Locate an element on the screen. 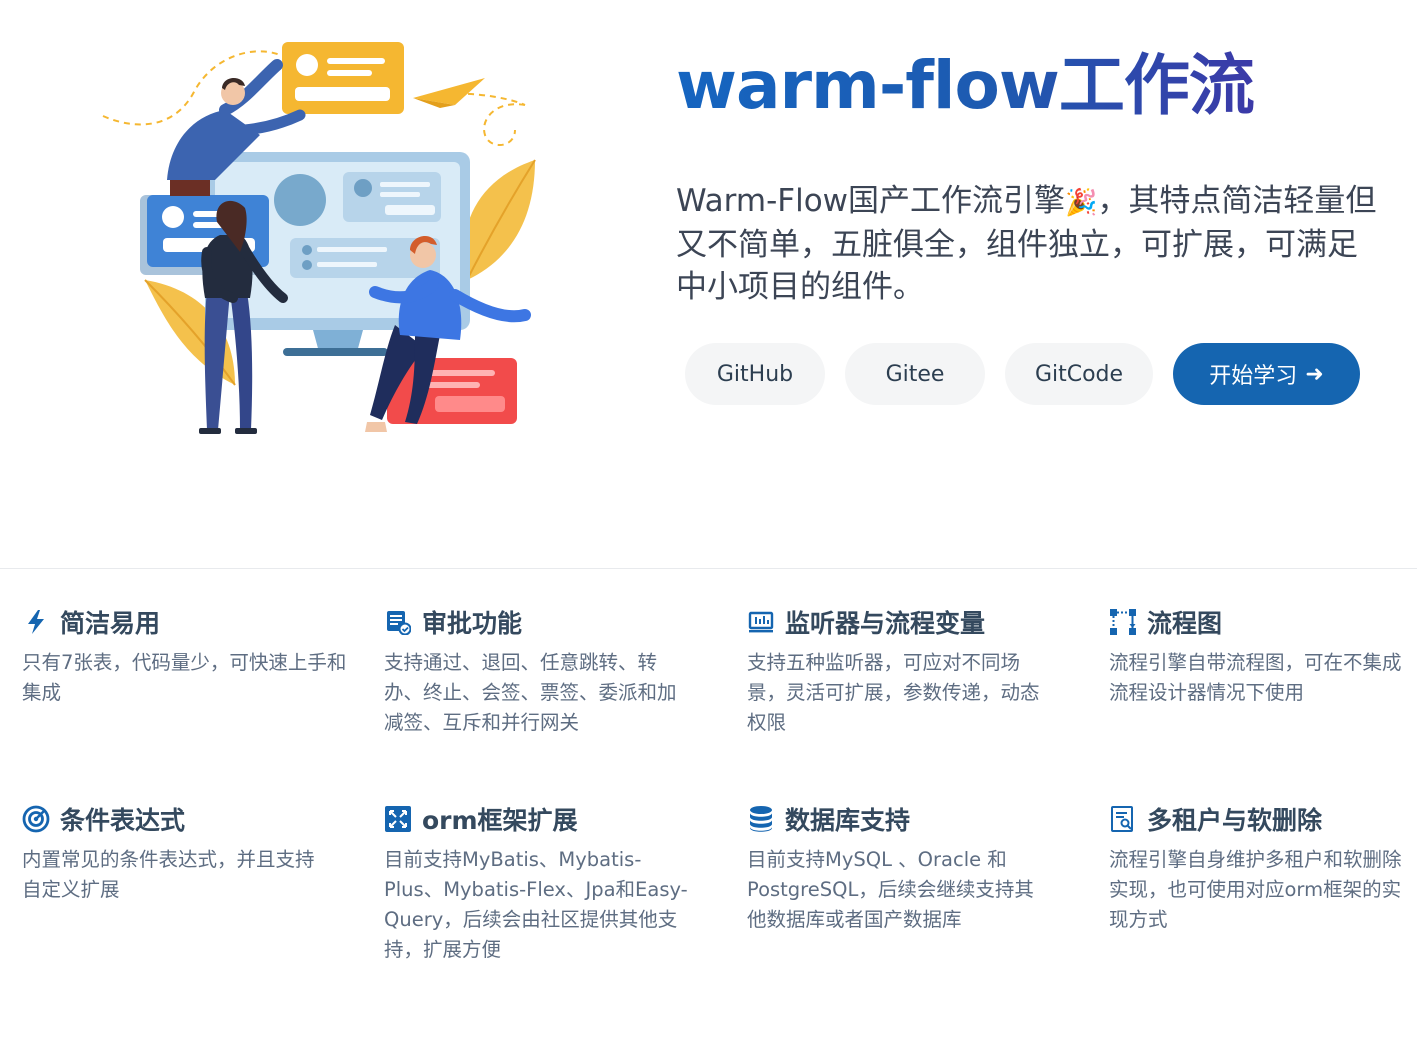 The image size is (1417, 1047). feature-title: 多租户与软删除 is located at coordinates (1235, 820).